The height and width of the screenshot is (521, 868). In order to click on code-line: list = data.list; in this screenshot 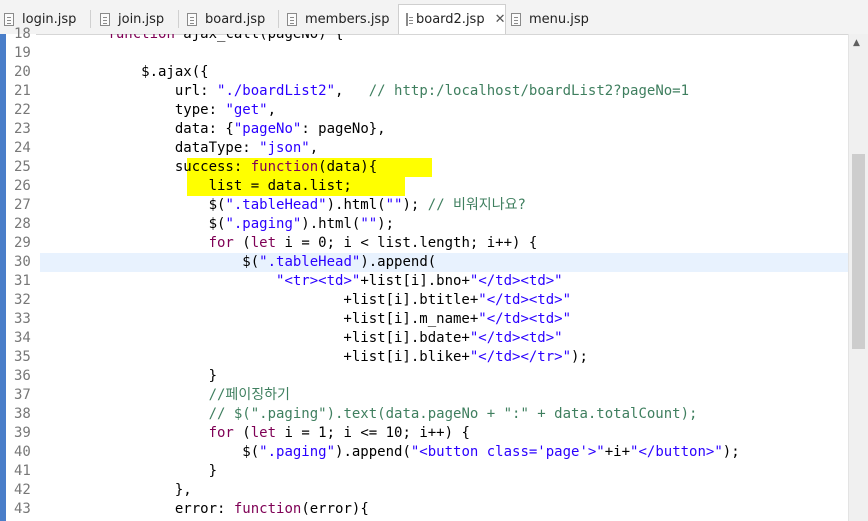, I will do `click(196, 186)`.